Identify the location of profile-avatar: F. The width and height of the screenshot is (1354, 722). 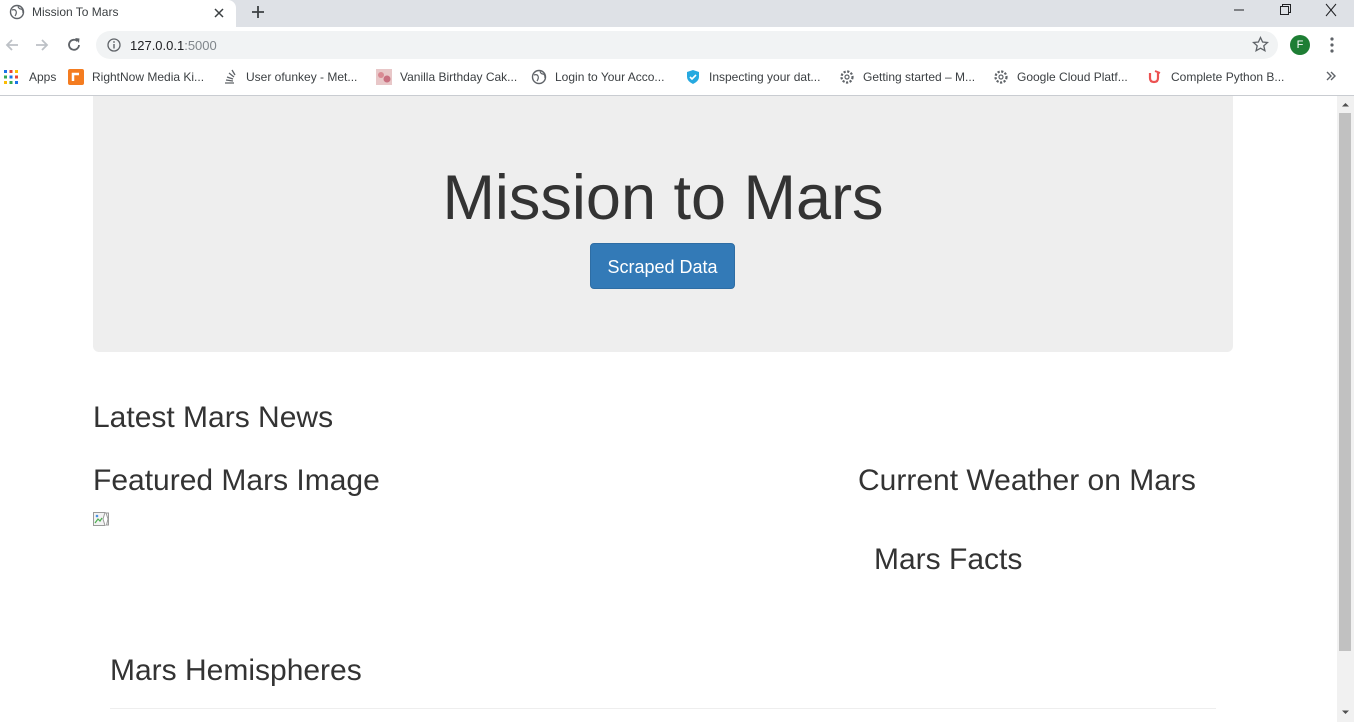
(1300, 45).